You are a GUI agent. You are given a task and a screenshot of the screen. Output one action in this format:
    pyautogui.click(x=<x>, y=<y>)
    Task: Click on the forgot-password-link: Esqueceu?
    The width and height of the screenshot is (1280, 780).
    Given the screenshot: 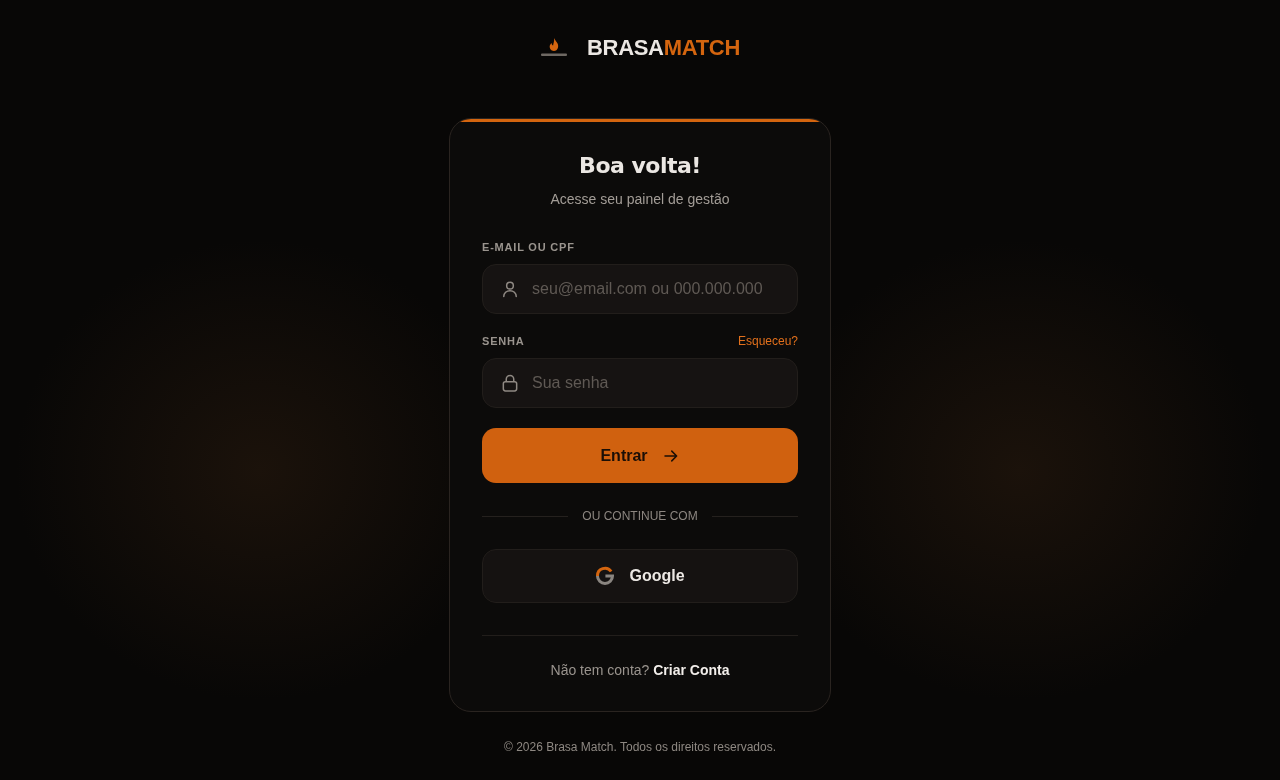 What is the action you would take?
    pyautogui.click(x=767, y=341)
    